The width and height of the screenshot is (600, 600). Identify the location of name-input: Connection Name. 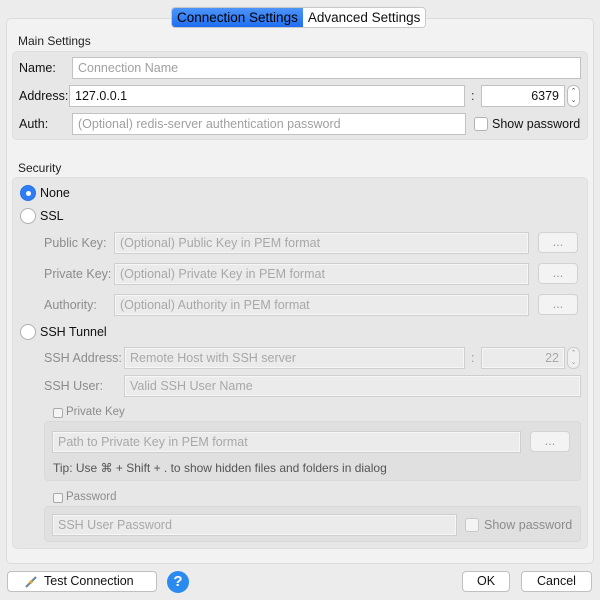
(326, 68).